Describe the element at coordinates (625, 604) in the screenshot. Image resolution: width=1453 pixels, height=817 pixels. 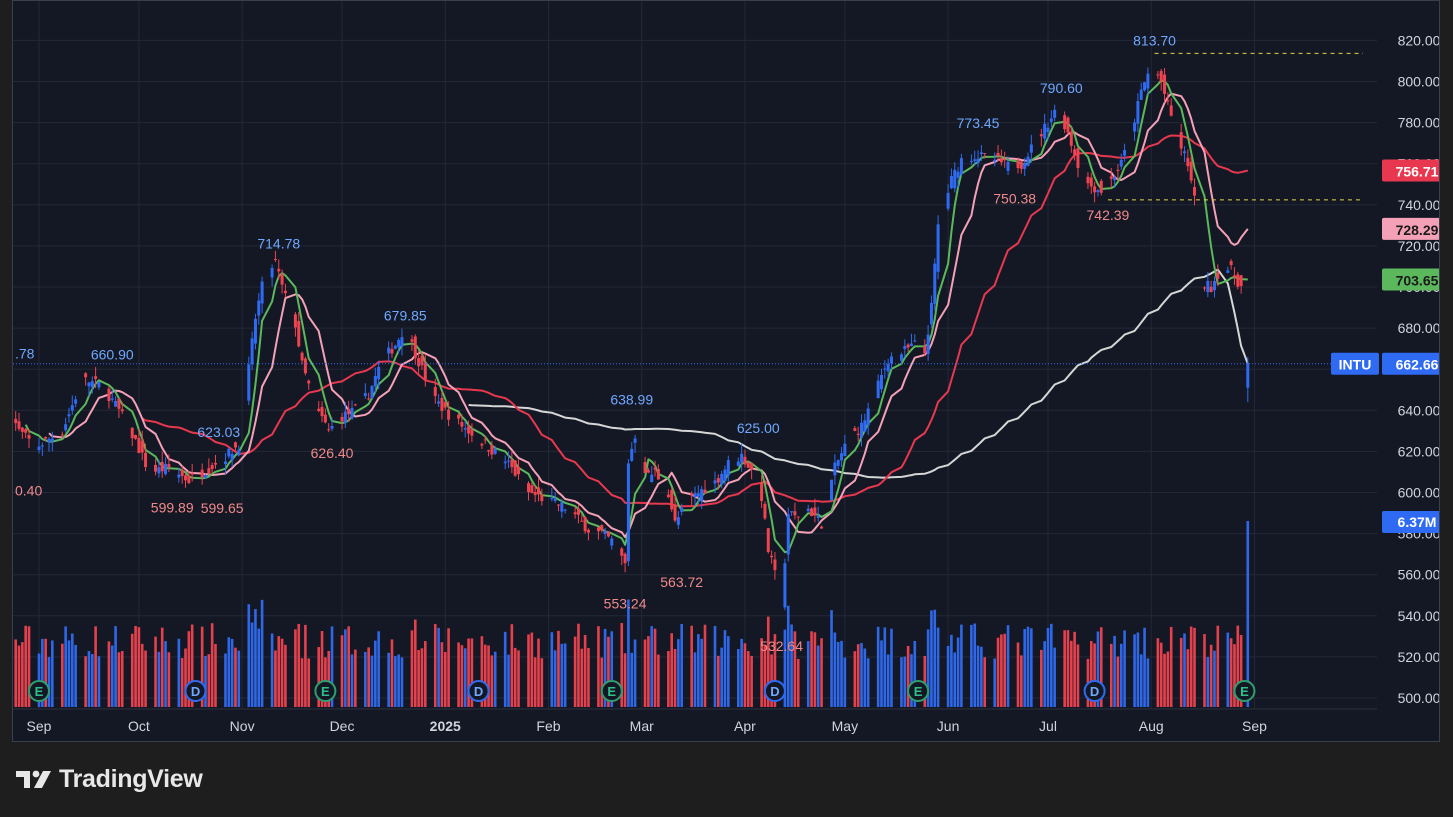
I see `low-label: 553.24` at that location.